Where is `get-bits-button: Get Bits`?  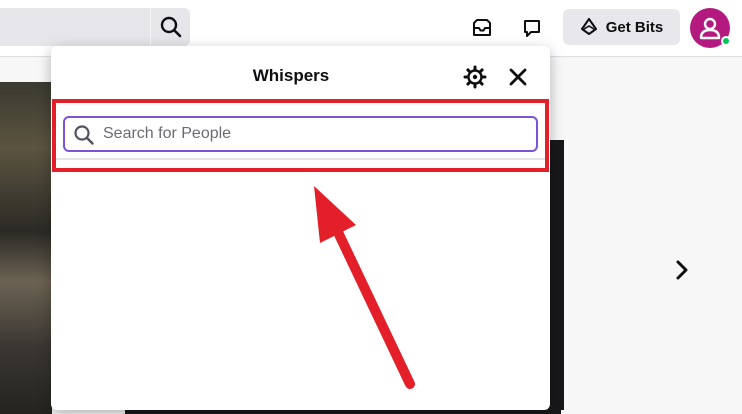
get-bits-button: Get Bits is located at coordinates (621, 27).